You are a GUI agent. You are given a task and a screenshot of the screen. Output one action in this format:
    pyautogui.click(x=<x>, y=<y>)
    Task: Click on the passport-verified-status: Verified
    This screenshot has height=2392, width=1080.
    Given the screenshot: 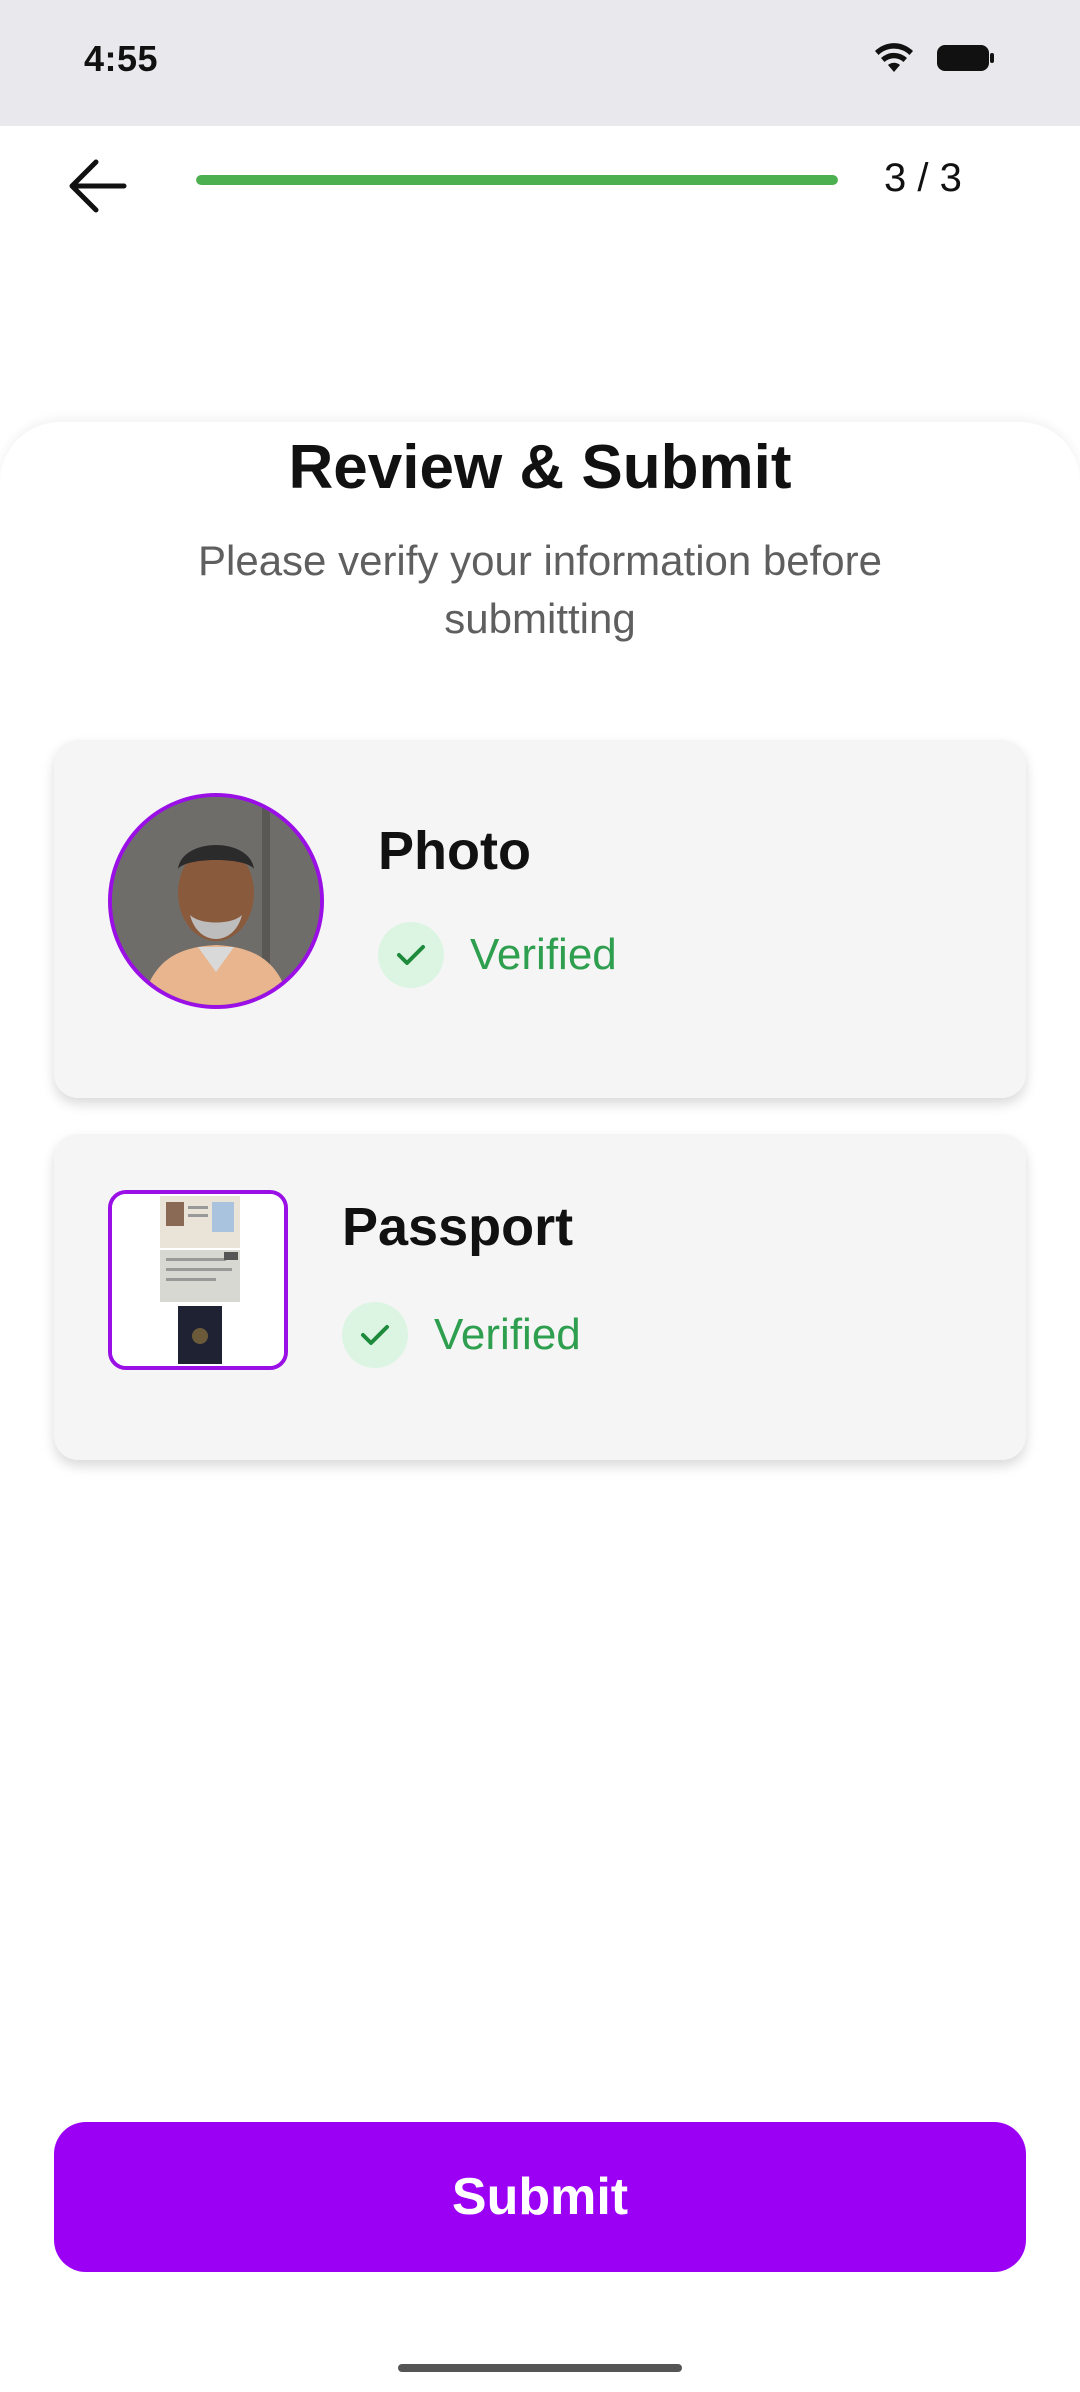 What is the action you would take?
    pyautogui.click(x=461, y=1335)
    